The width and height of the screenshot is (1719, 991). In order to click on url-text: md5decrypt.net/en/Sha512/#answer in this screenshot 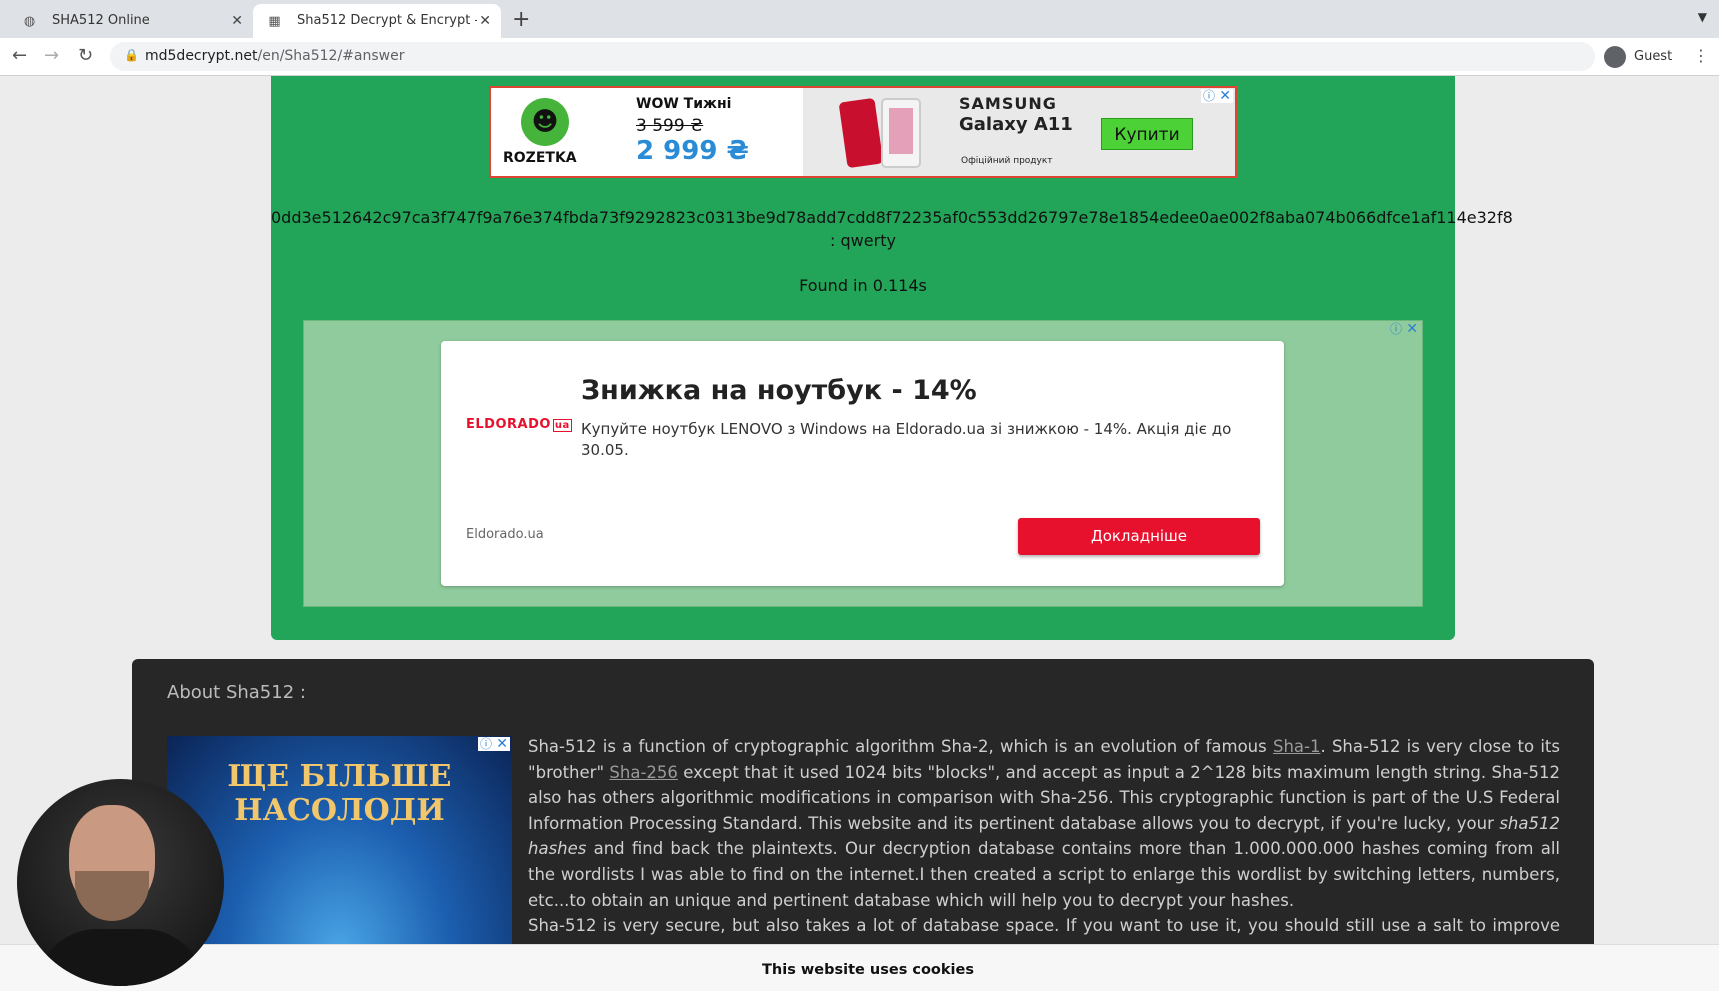, I will do `click(274, 56)`.